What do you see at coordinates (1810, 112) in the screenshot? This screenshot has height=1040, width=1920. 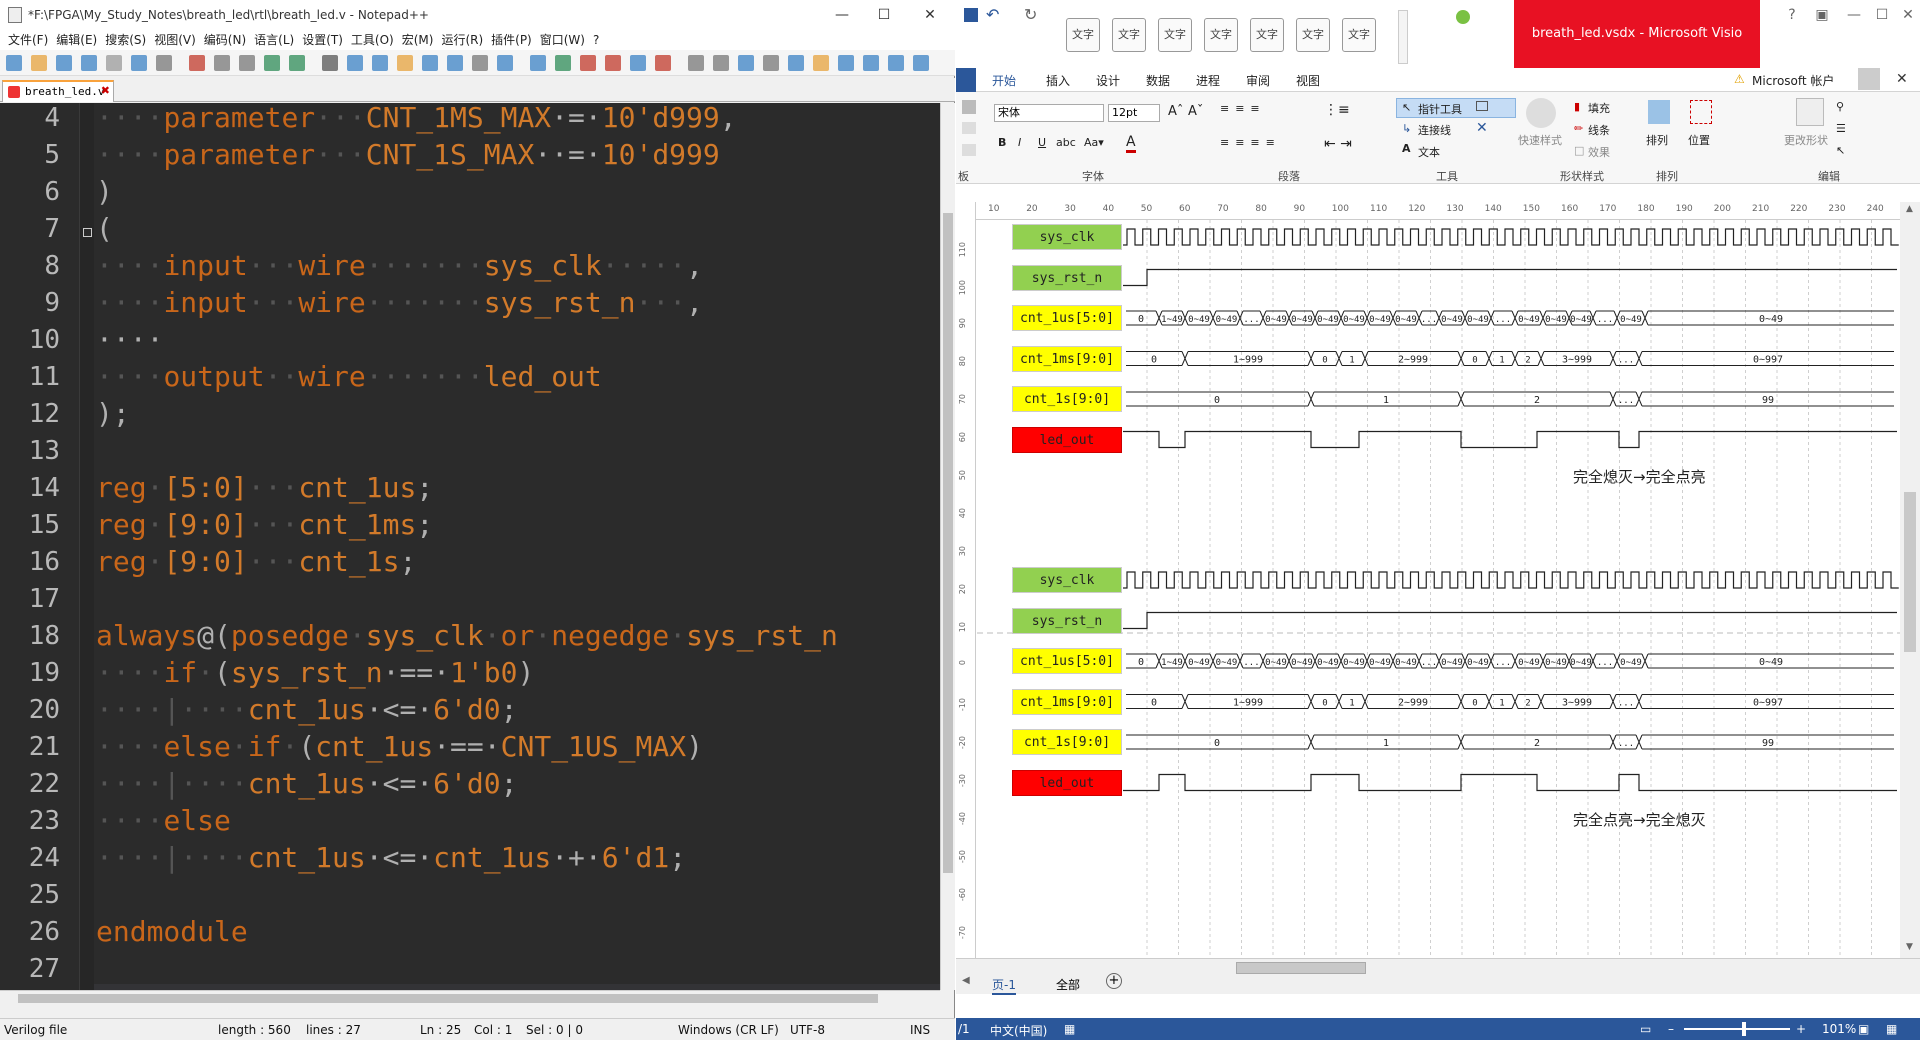 I see `change-shape-icon` at bounding box center [1810, 112].